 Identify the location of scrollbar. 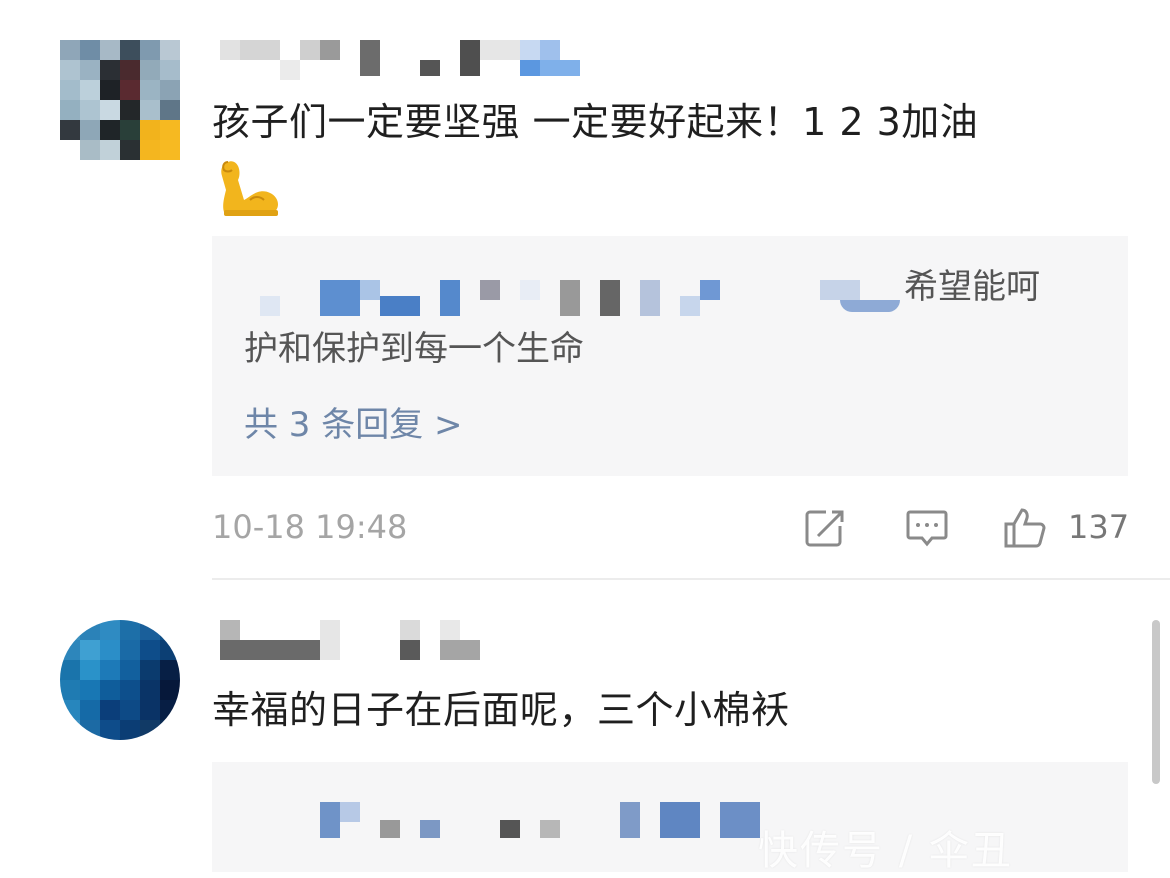
(1156, 702).